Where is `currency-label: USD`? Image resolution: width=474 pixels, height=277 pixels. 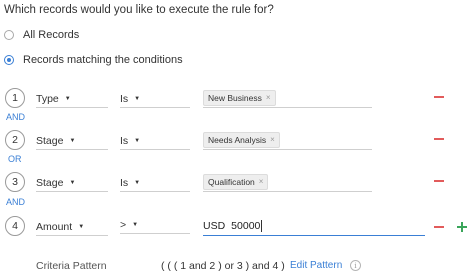
currency-label: USD is located at coordinates (214, 225).